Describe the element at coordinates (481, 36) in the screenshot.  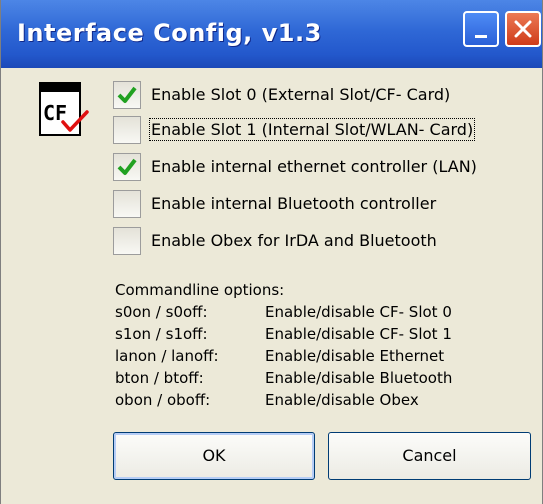
I see `minimize-icon` at that location.